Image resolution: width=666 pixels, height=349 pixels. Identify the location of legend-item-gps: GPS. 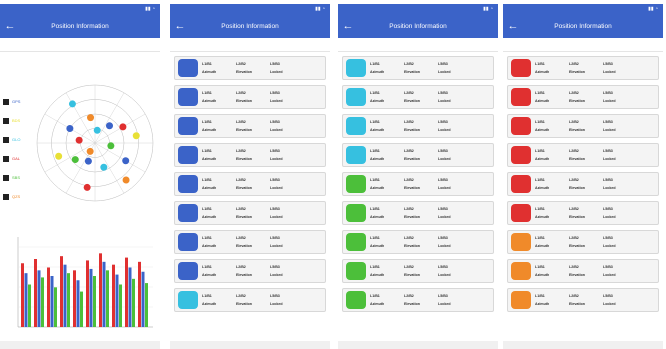
(11, 101).